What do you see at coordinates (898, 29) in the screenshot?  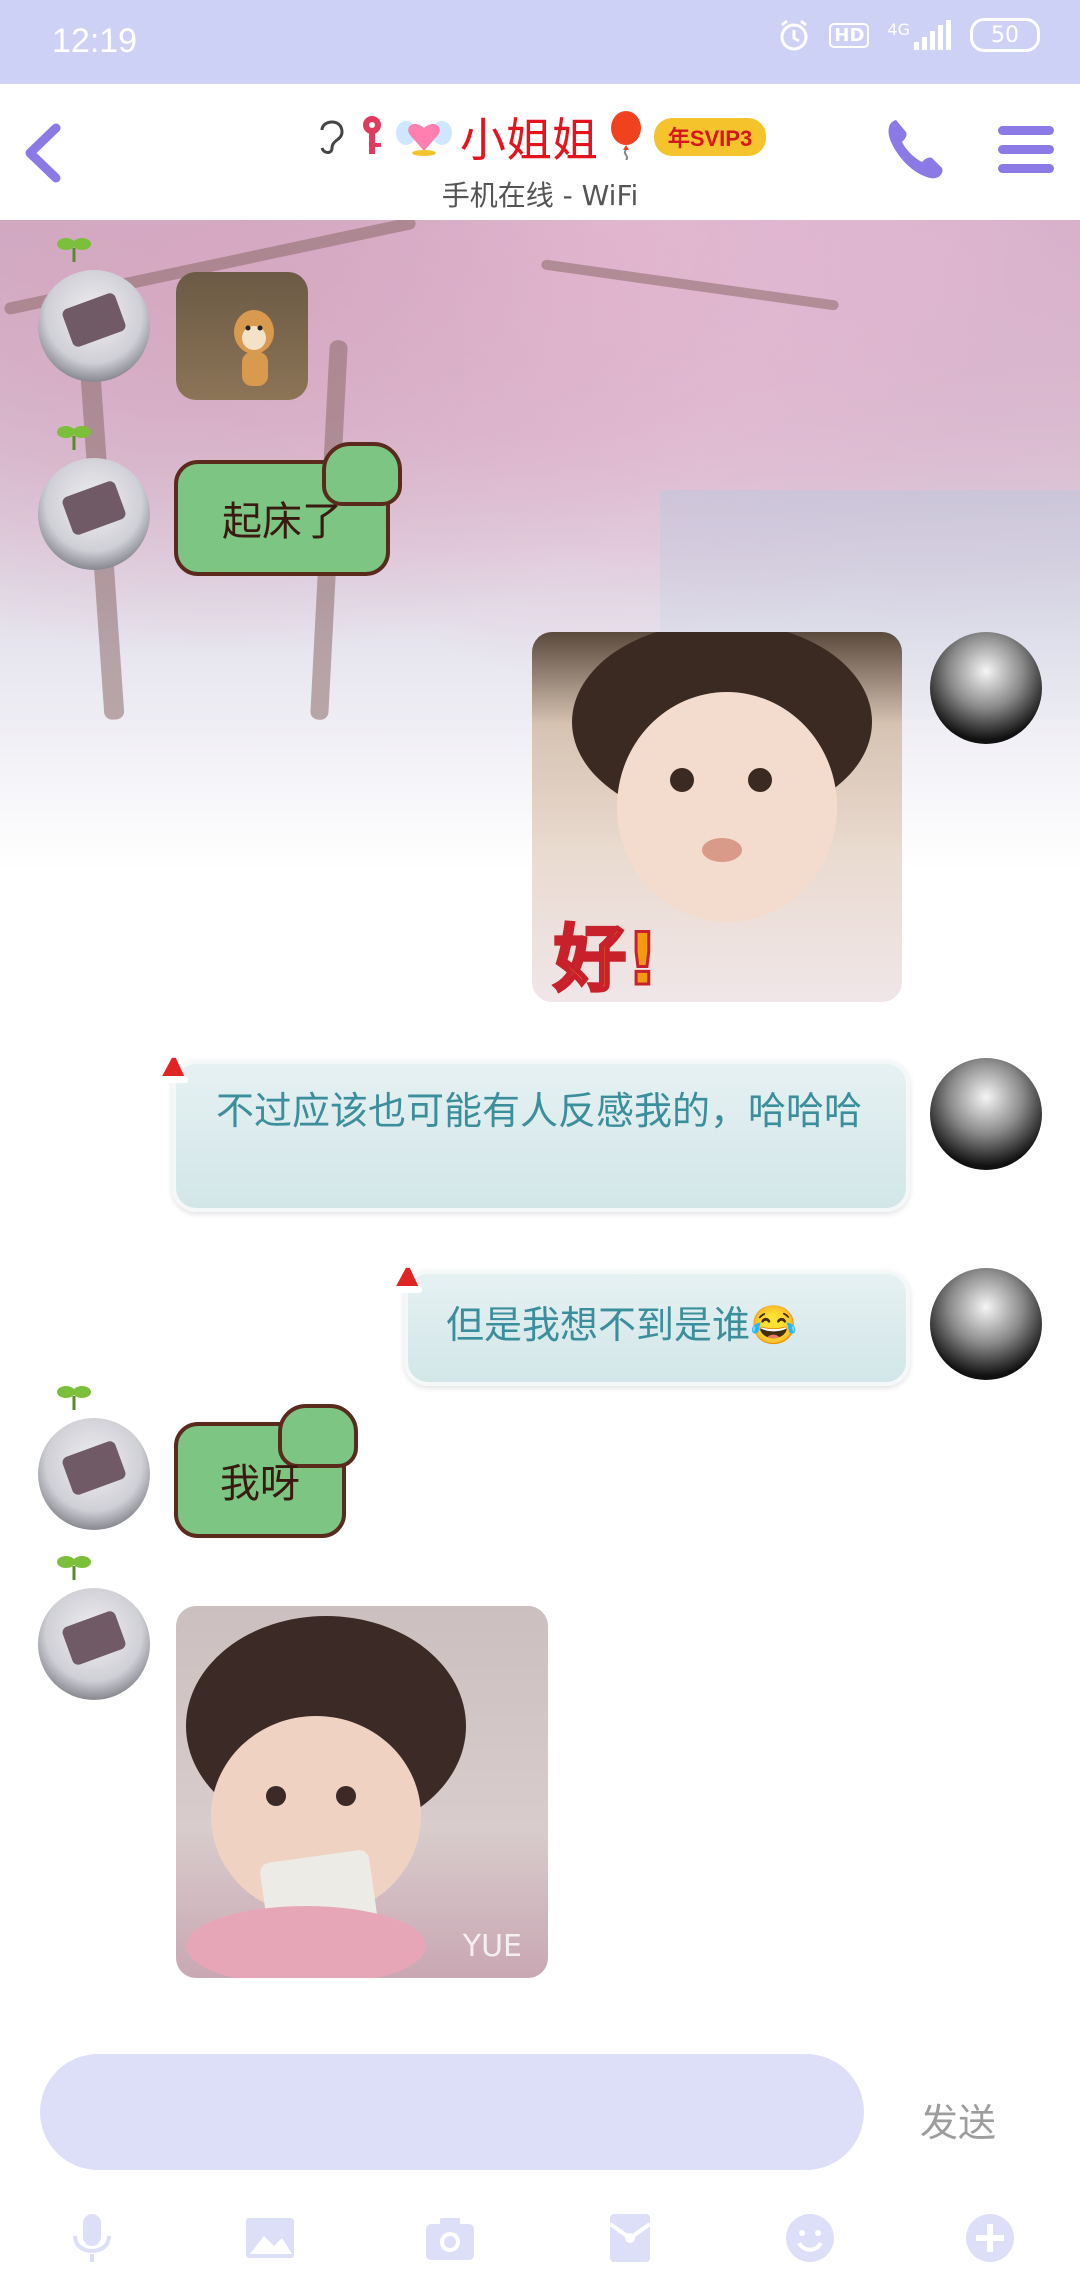 I see `network-type: 4G` at bounding box center [898, 29].